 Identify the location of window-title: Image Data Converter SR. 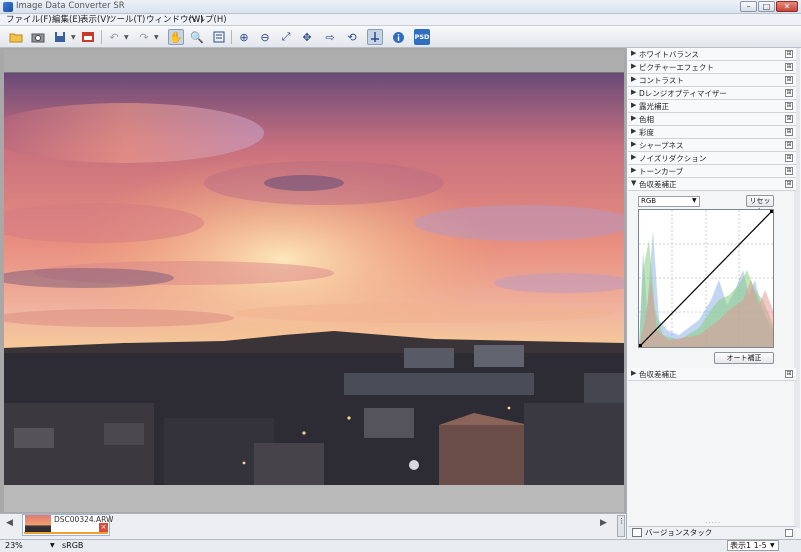
(70, 6).